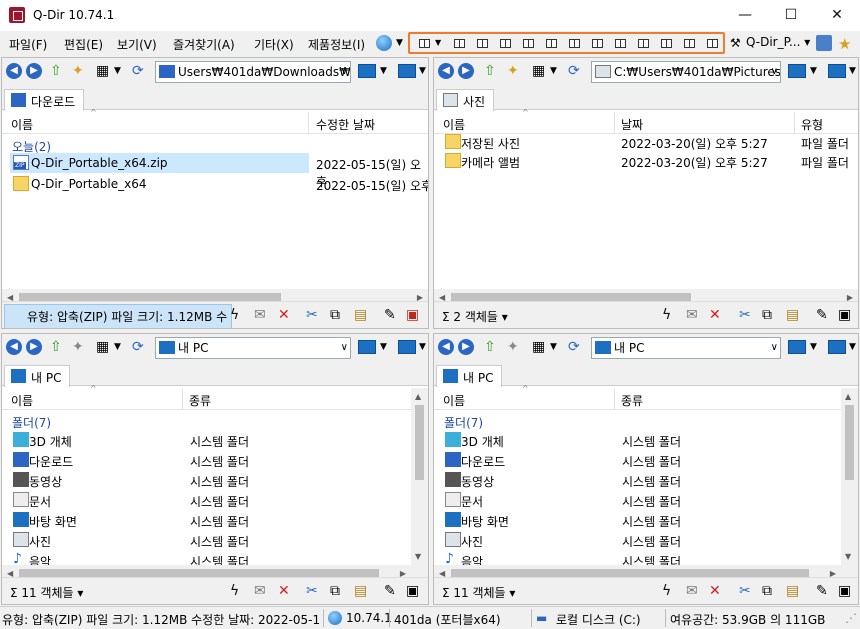 This screenshot has width=860, height=629. I want to click on address-bar: Users₩401da₩Downloads₩ ∨, so click(253, 72).